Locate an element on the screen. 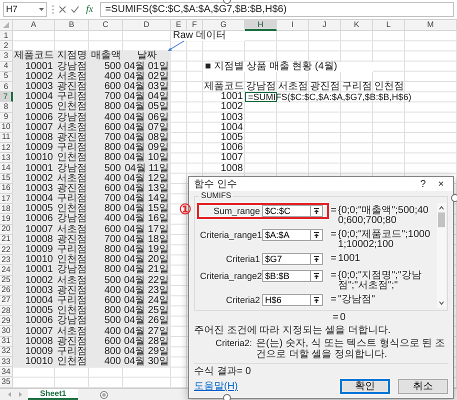 The image size is (457, 400). row-header: 16 is located at coordinates (6, 189).